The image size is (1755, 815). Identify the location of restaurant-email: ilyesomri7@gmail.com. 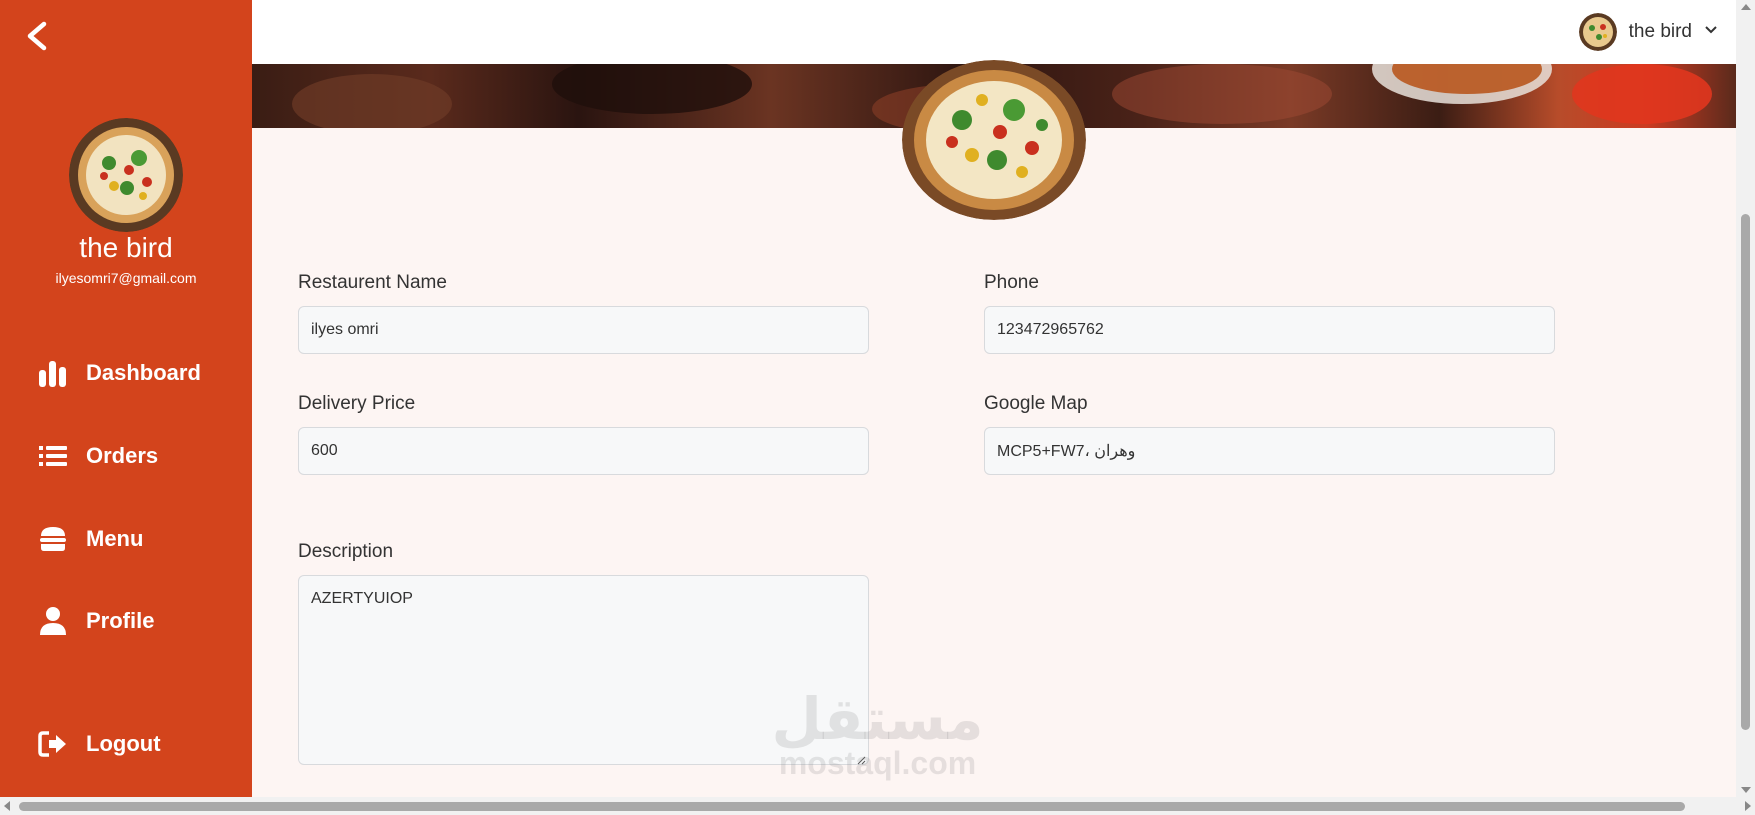
(126, 278).